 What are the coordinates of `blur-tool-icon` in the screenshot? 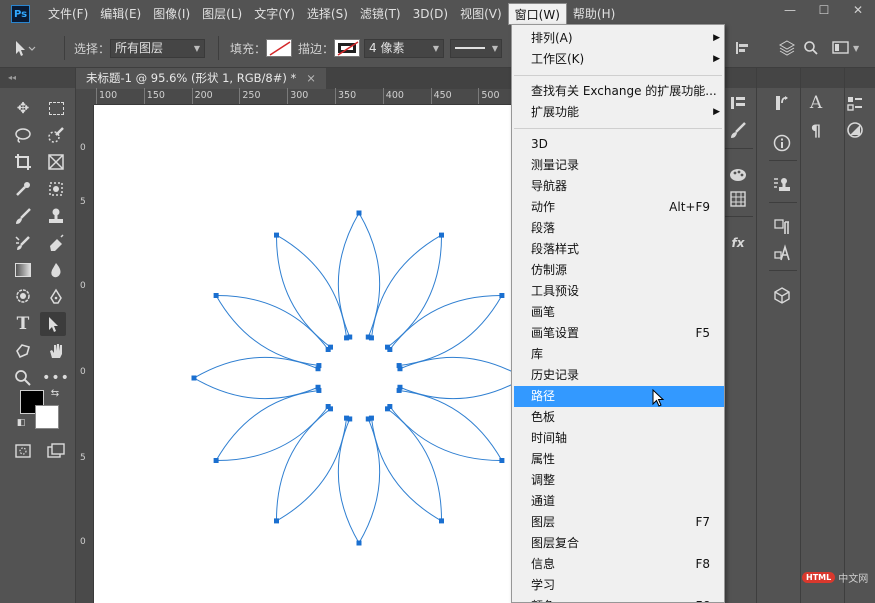 It's located at (56, 270).